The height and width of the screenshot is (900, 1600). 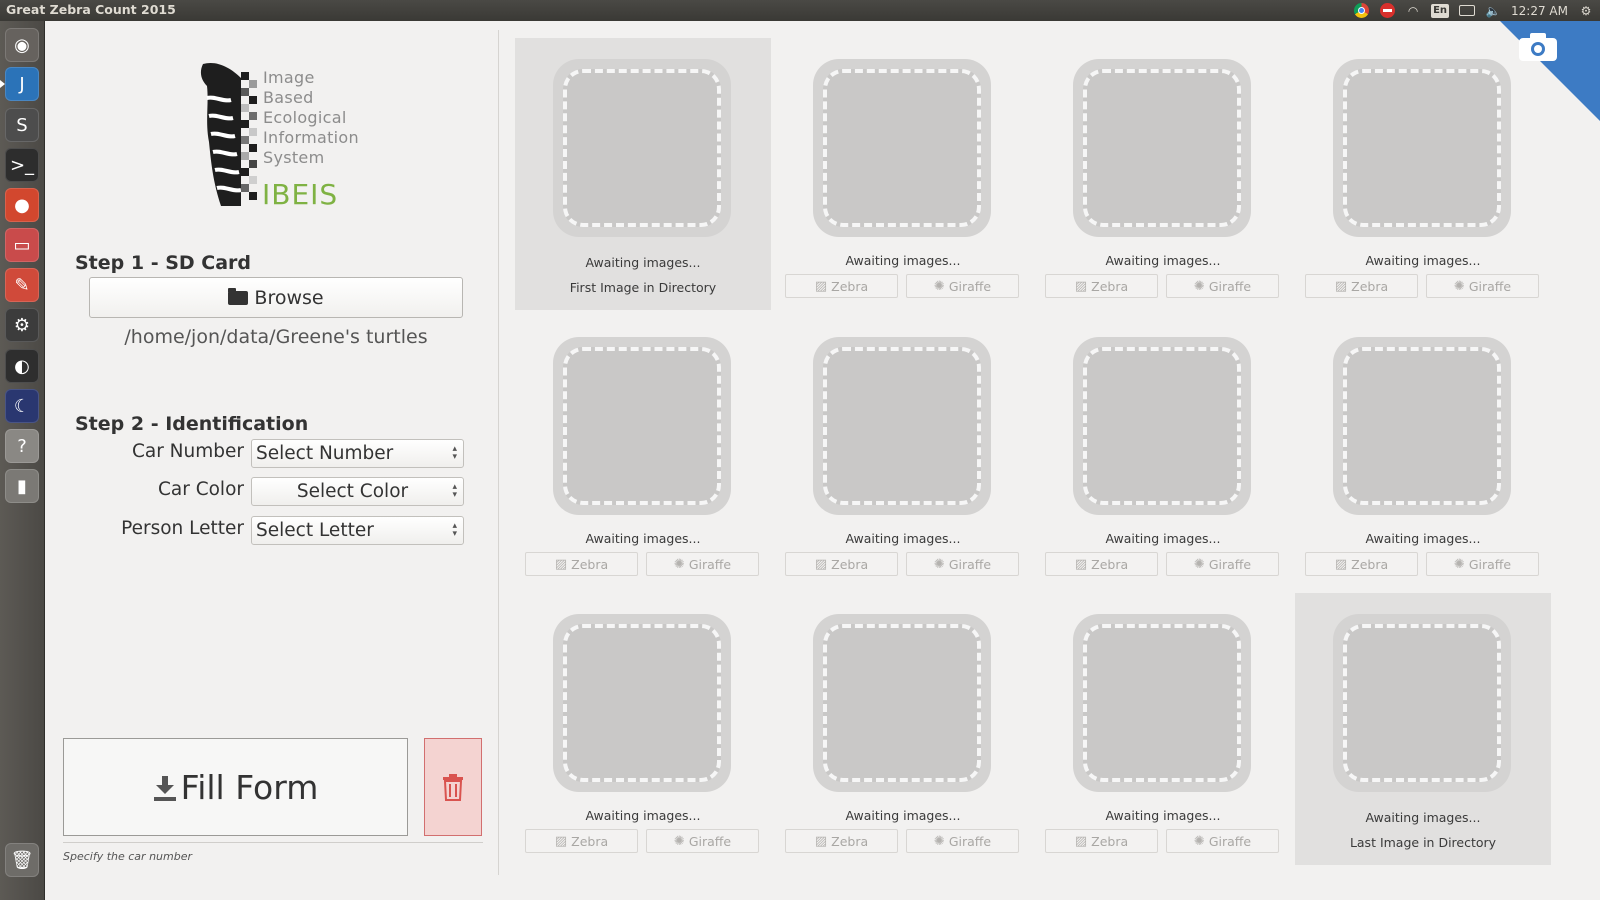 I want to click on steam-icon: ⚙, so click(x=22, y=325).